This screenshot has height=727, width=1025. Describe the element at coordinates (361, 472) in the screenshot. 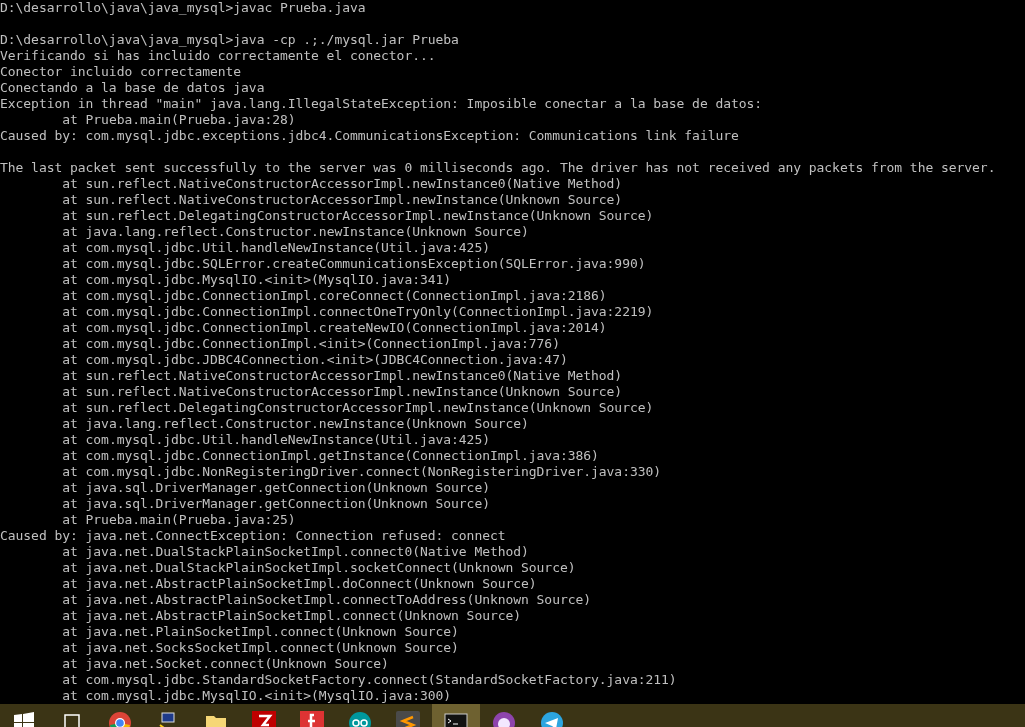

I see `console-line: at com.mysql.jdbc.NonRegisteringDriver.connect(NonRegisteringDriver.java:330)` at that location.